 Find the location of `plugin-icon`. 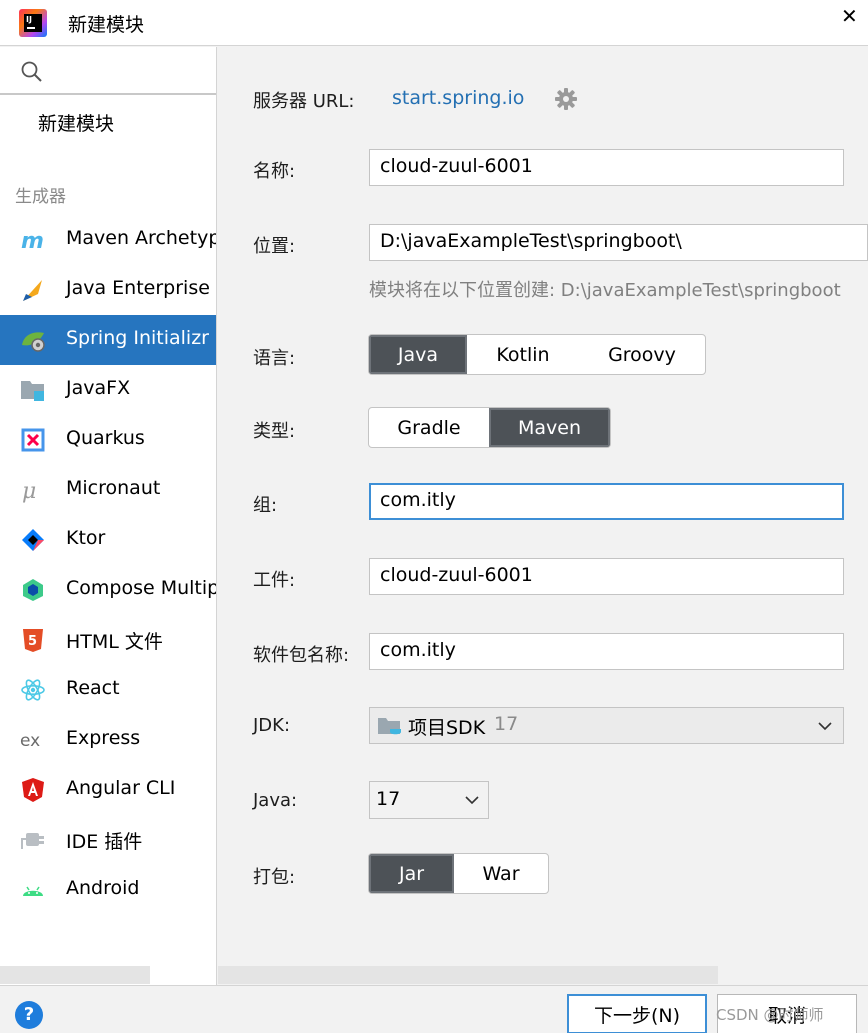

plugin-icon is located at coordinates (32, 841).